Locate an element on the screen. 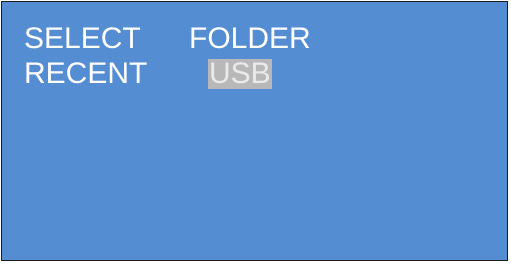 This screenshot has height=264, width=511. folder-option: FOLDER is located at coordinates (250, 39).